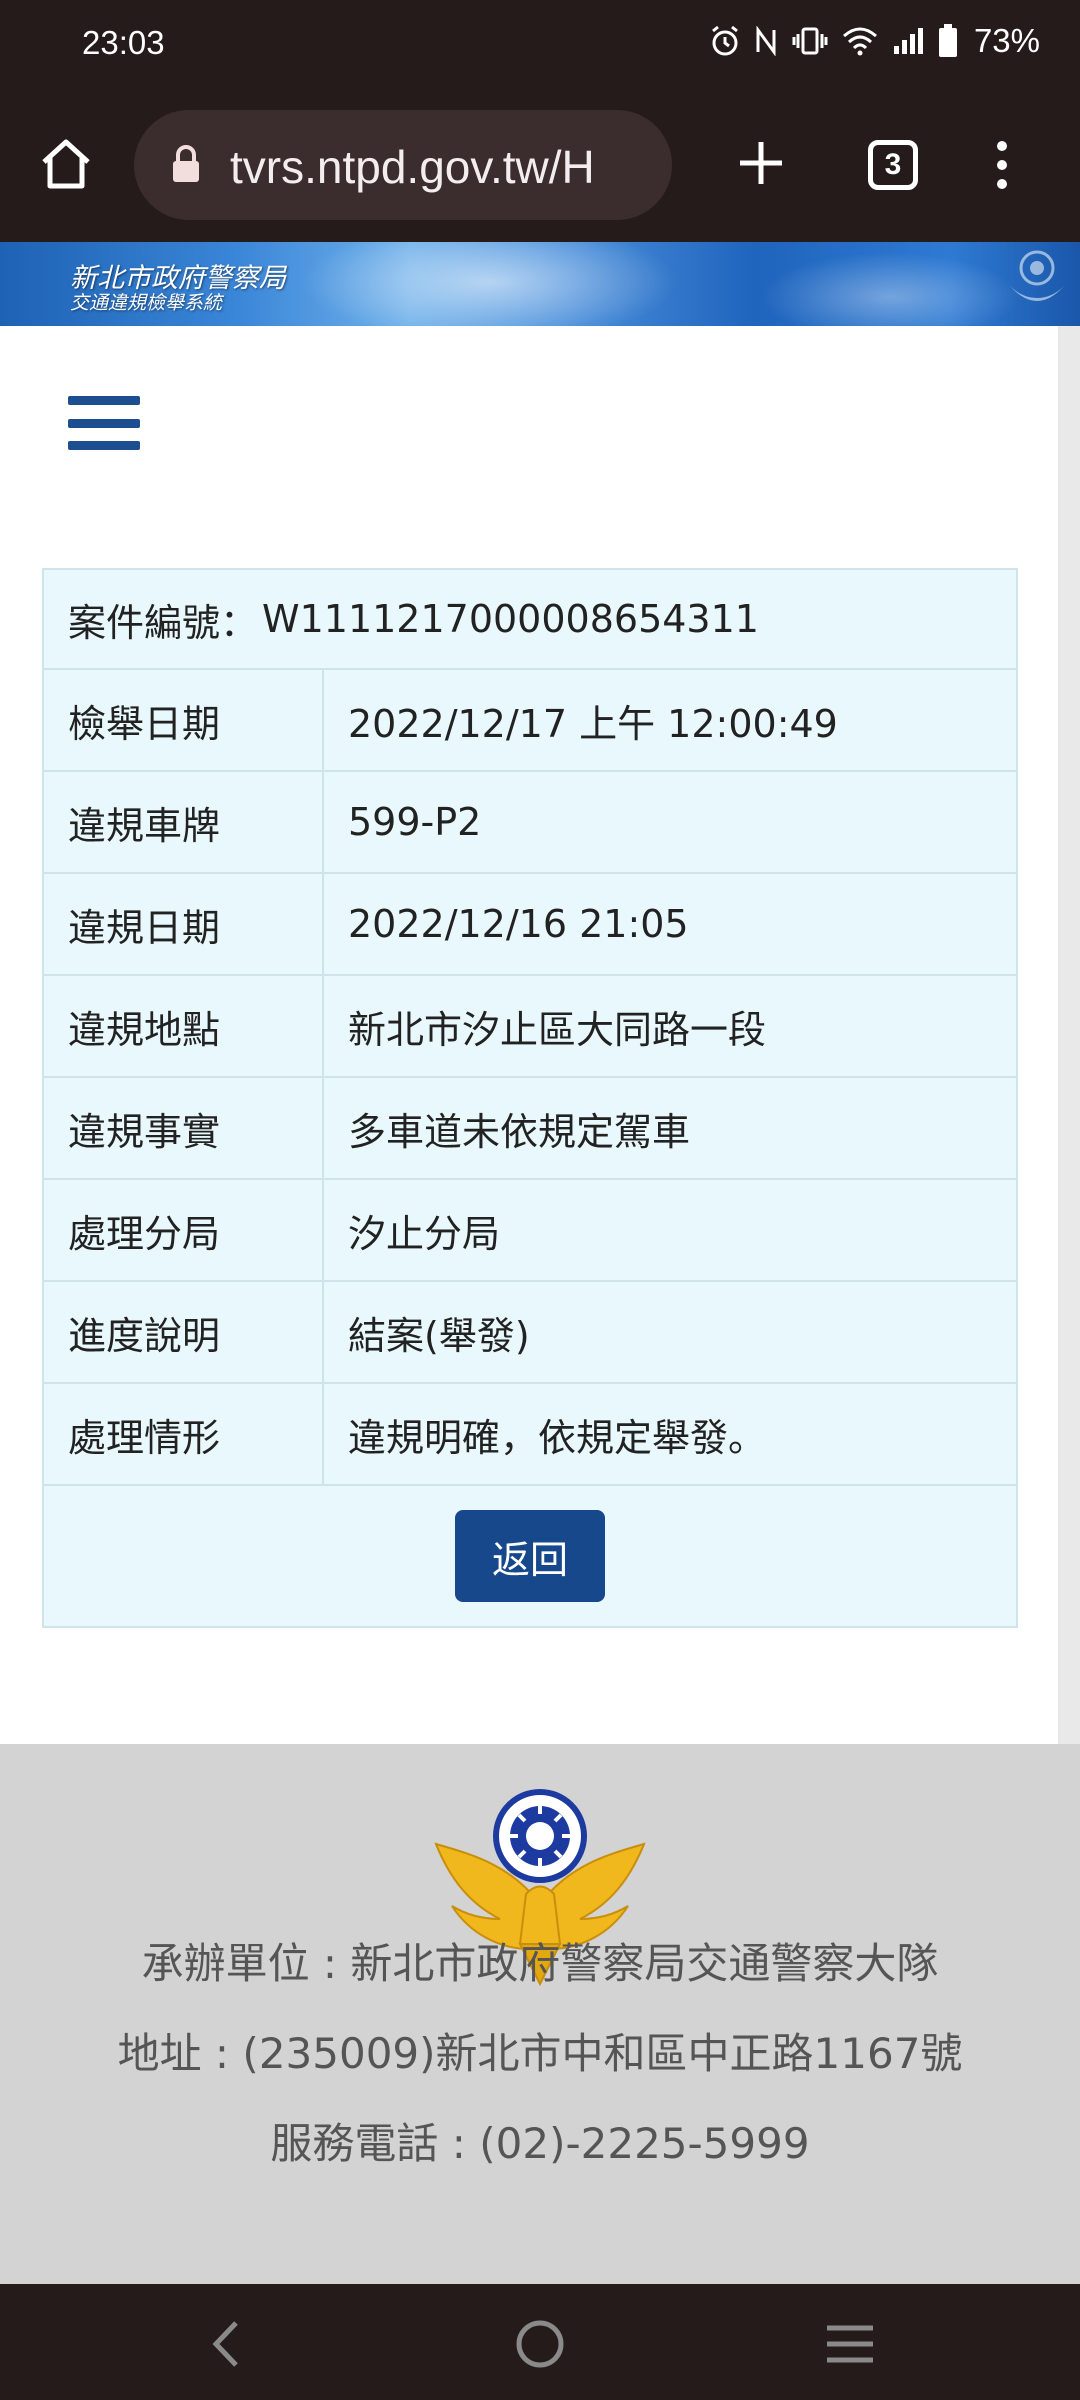  I want to click on wifi-icon, so click(859, 41).